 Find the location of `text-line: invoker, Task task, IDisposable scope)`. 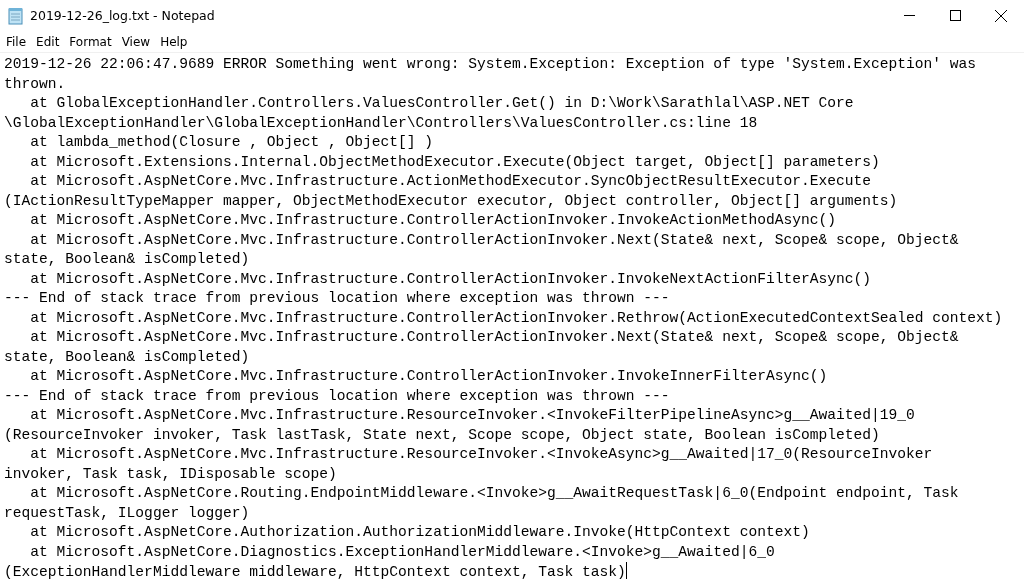

text-line: invoker, Task task, IDisposable scope) is located at coordinates (171, 474).